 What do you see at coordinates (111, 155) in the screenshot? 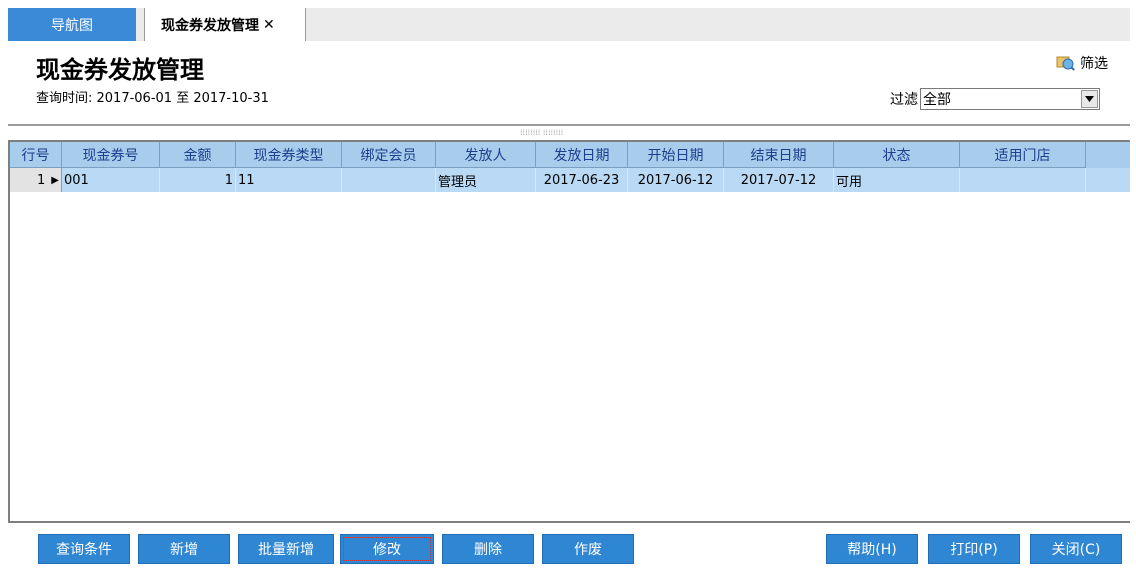
I see `column-header-voucher-number: 现金券号` at bounding box center [111, 155].